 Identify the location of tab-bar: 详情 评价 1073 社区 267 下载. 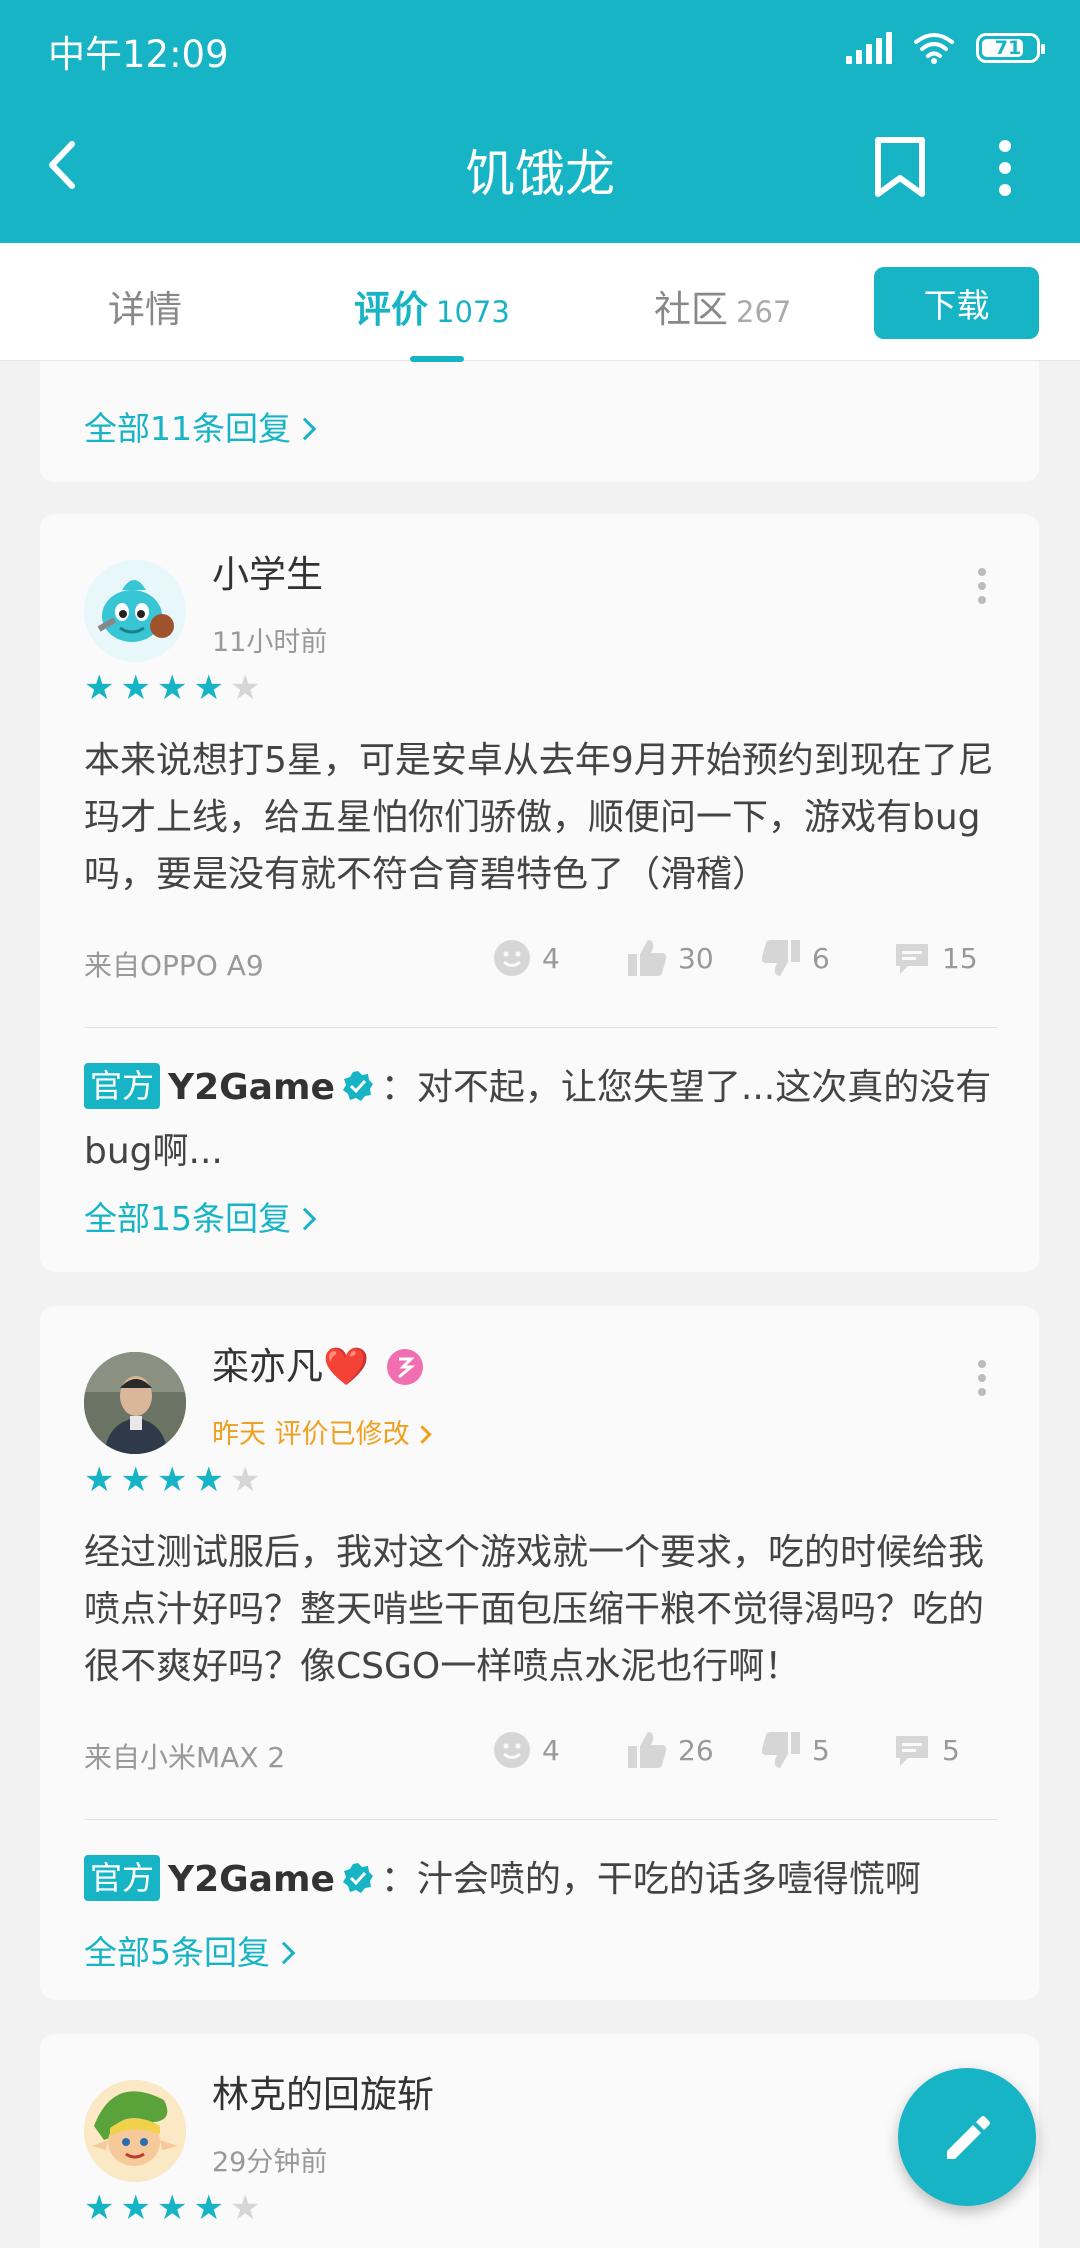
(540, 302).